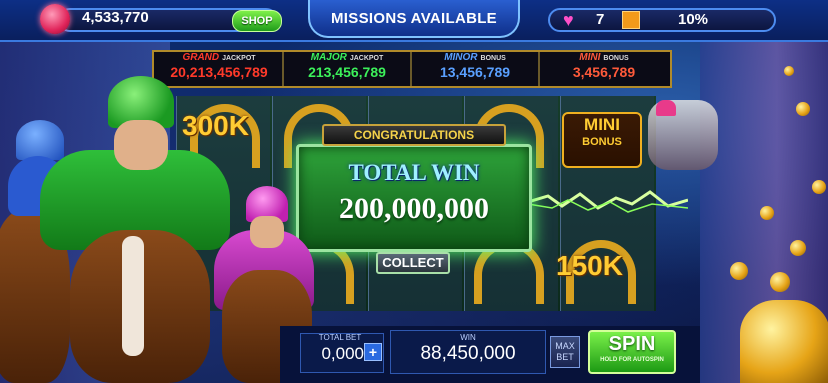 The width and height of the screenshot is (828, 383). Describe the element at coordinates (602, 124) in the screenshot. I see `mini-bonus-line1: MINI` at that location.